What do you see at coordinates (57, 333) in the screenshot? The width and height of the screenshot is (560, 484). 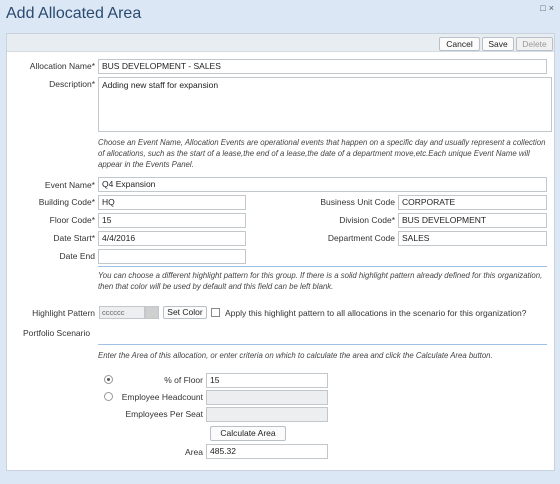 I see `portfolio-scenario-label: Portfolio Scenario` at bounding box center [57, 333].